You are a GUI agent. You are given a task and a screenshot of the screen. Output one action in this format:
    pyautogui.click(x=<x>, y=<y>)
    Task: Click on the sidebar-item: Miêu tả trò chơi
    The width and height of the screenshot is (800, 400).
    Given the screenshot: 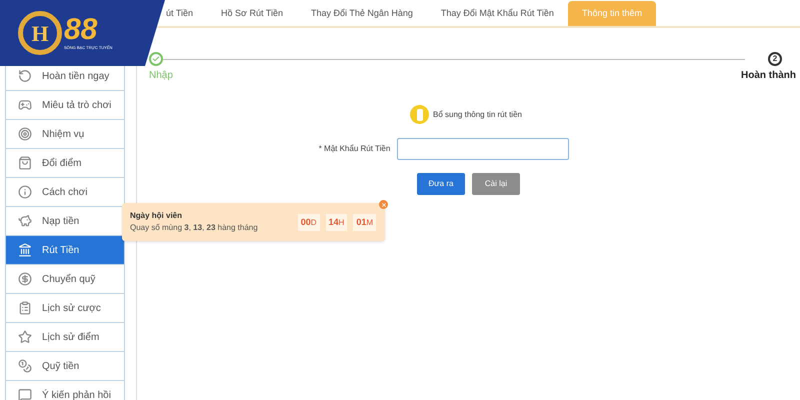 What is the action you would take?
    pyautogui.click(x=65, y=105)
    